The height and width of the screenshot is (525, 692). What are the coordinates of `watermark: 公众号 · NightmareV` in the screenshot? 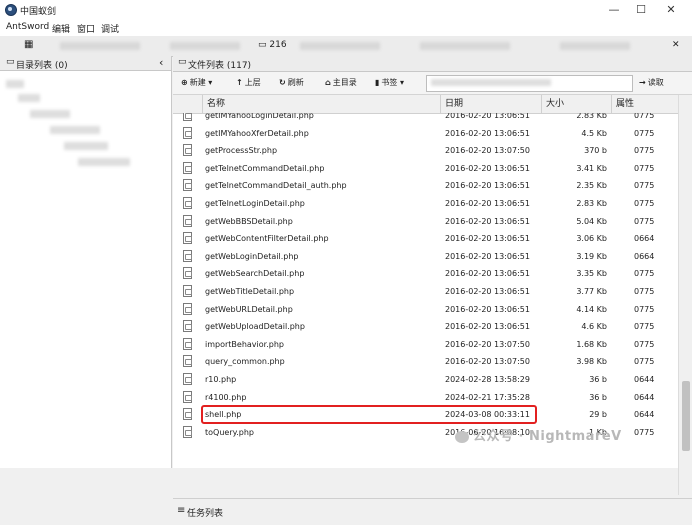 It's located at (538, 434).